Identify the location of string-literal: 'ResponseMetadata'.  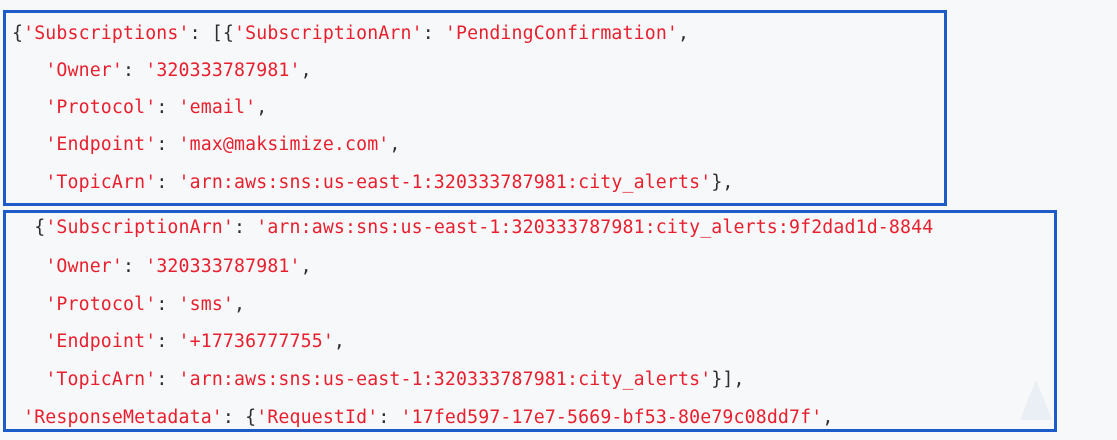
(123, 417).